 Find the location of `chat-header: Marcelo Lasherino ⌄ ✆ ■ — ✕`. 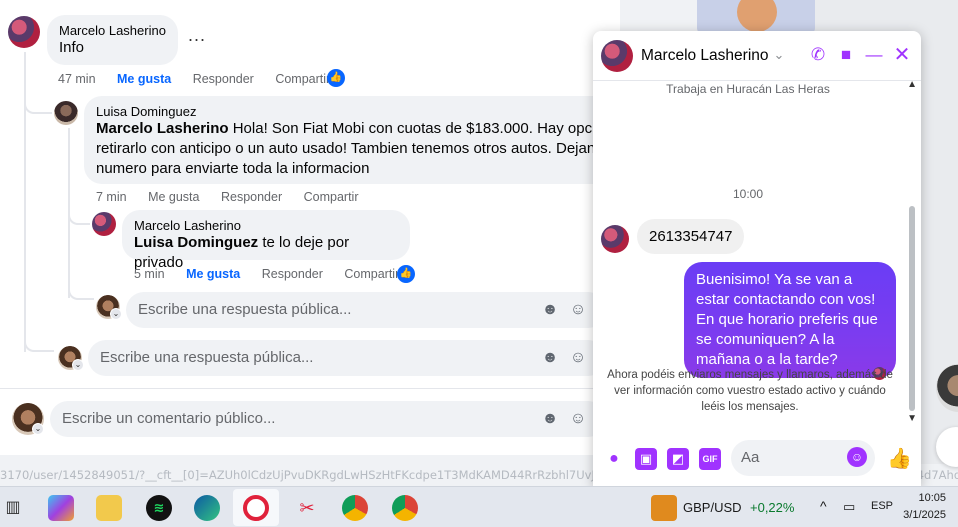

chat-header: Marcelo Lasherino ⌄ ✆ ■ — ✕ is located at coordinates (757, 56).